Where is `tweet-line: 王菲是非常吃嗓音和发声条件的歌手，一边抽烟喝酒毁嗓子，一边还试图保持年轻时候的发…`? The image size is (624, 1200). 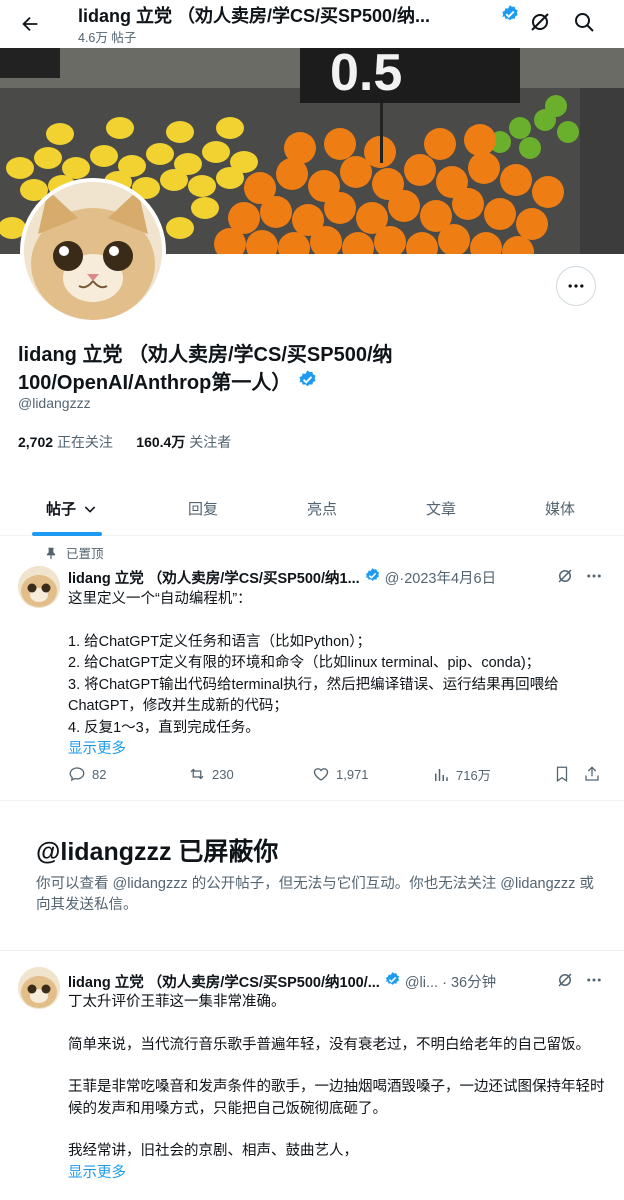 tweet-line: 王菲是非常吃嗓音和发声条件的歌手，一边抽烟喝酒毁嗓子，一边还试图保持年轻时候的发… is located at coordinates (336, 1098).